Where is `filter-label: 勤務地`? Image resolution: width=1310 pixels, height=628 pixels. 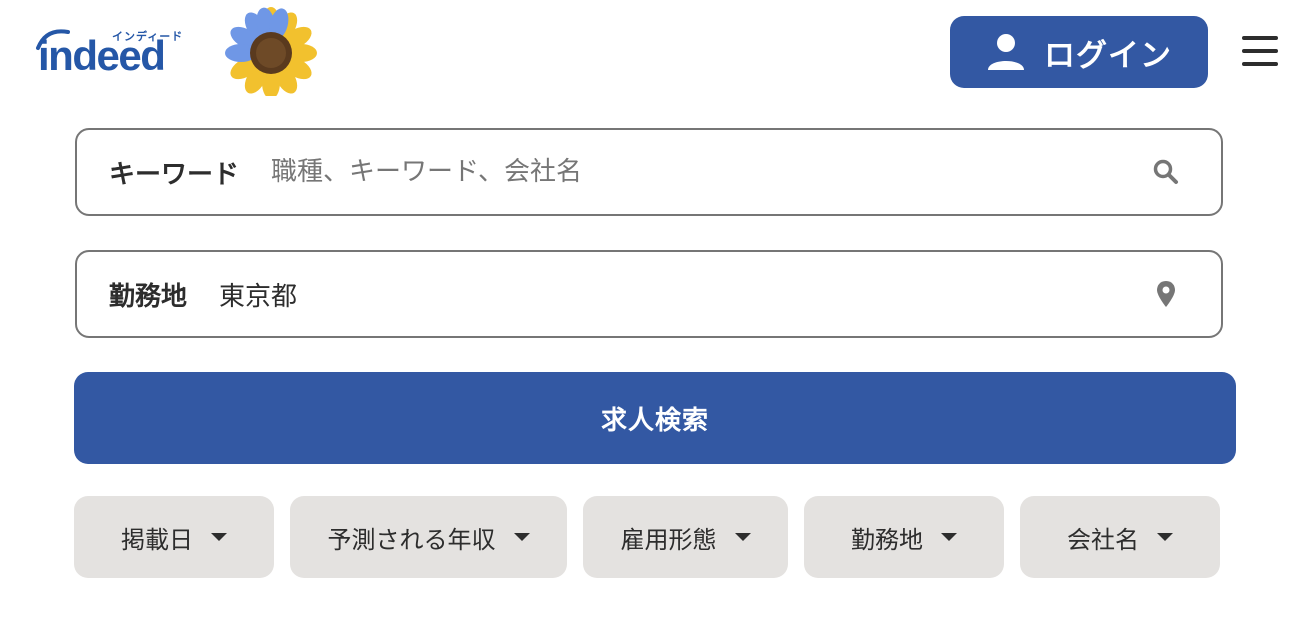
filter-label: 勤務地 is located at coordinates (887, 539).